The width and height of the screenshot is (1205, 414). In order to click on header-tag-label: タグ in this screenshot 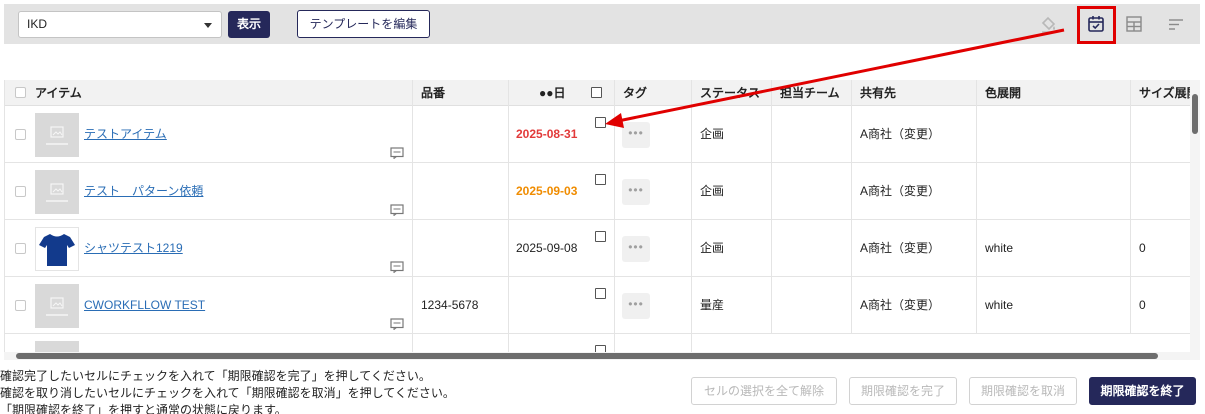, I will do `click(635, 93)`.